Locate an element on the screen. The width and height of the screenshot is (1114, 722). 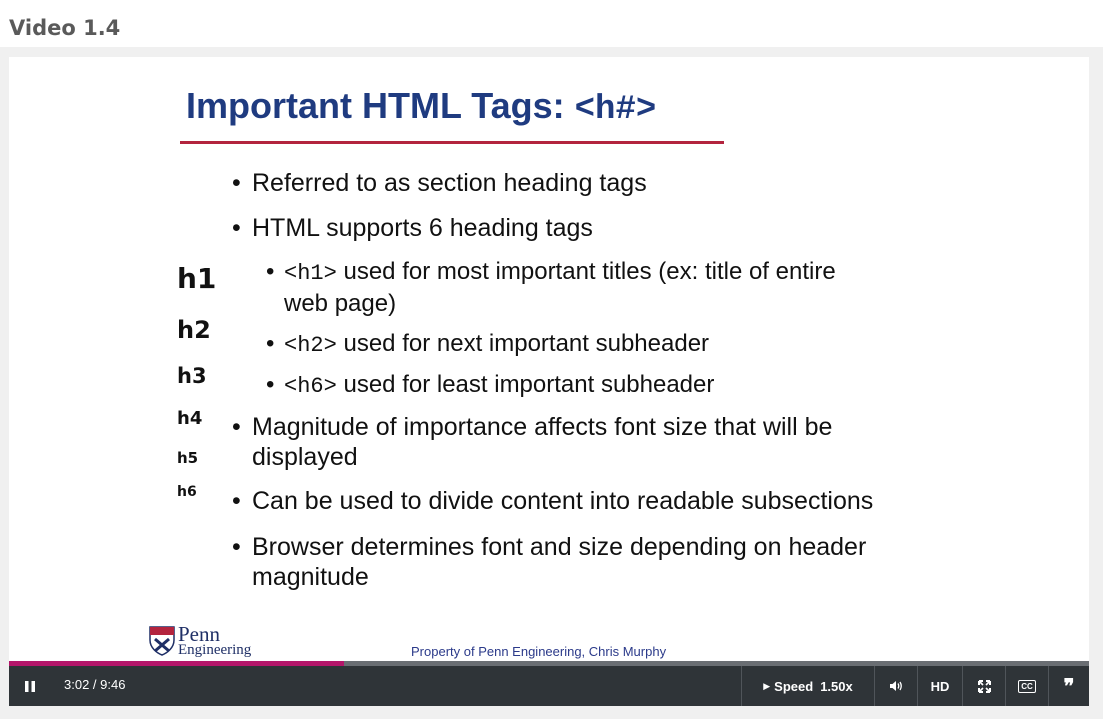
fullscreen-button is located at coordinates (984, 686).